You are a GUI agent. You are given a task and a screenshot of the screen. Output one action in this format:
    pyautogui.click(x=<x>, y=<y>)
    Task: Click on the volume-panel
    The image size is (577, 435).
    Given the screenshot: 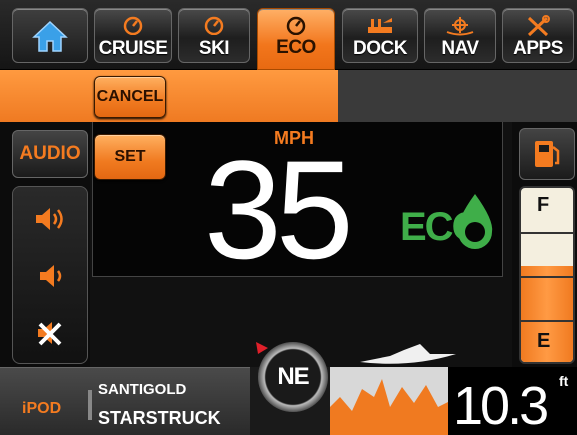 What is the action you would take?
    pyautogui.click(x=50, y=275)
    